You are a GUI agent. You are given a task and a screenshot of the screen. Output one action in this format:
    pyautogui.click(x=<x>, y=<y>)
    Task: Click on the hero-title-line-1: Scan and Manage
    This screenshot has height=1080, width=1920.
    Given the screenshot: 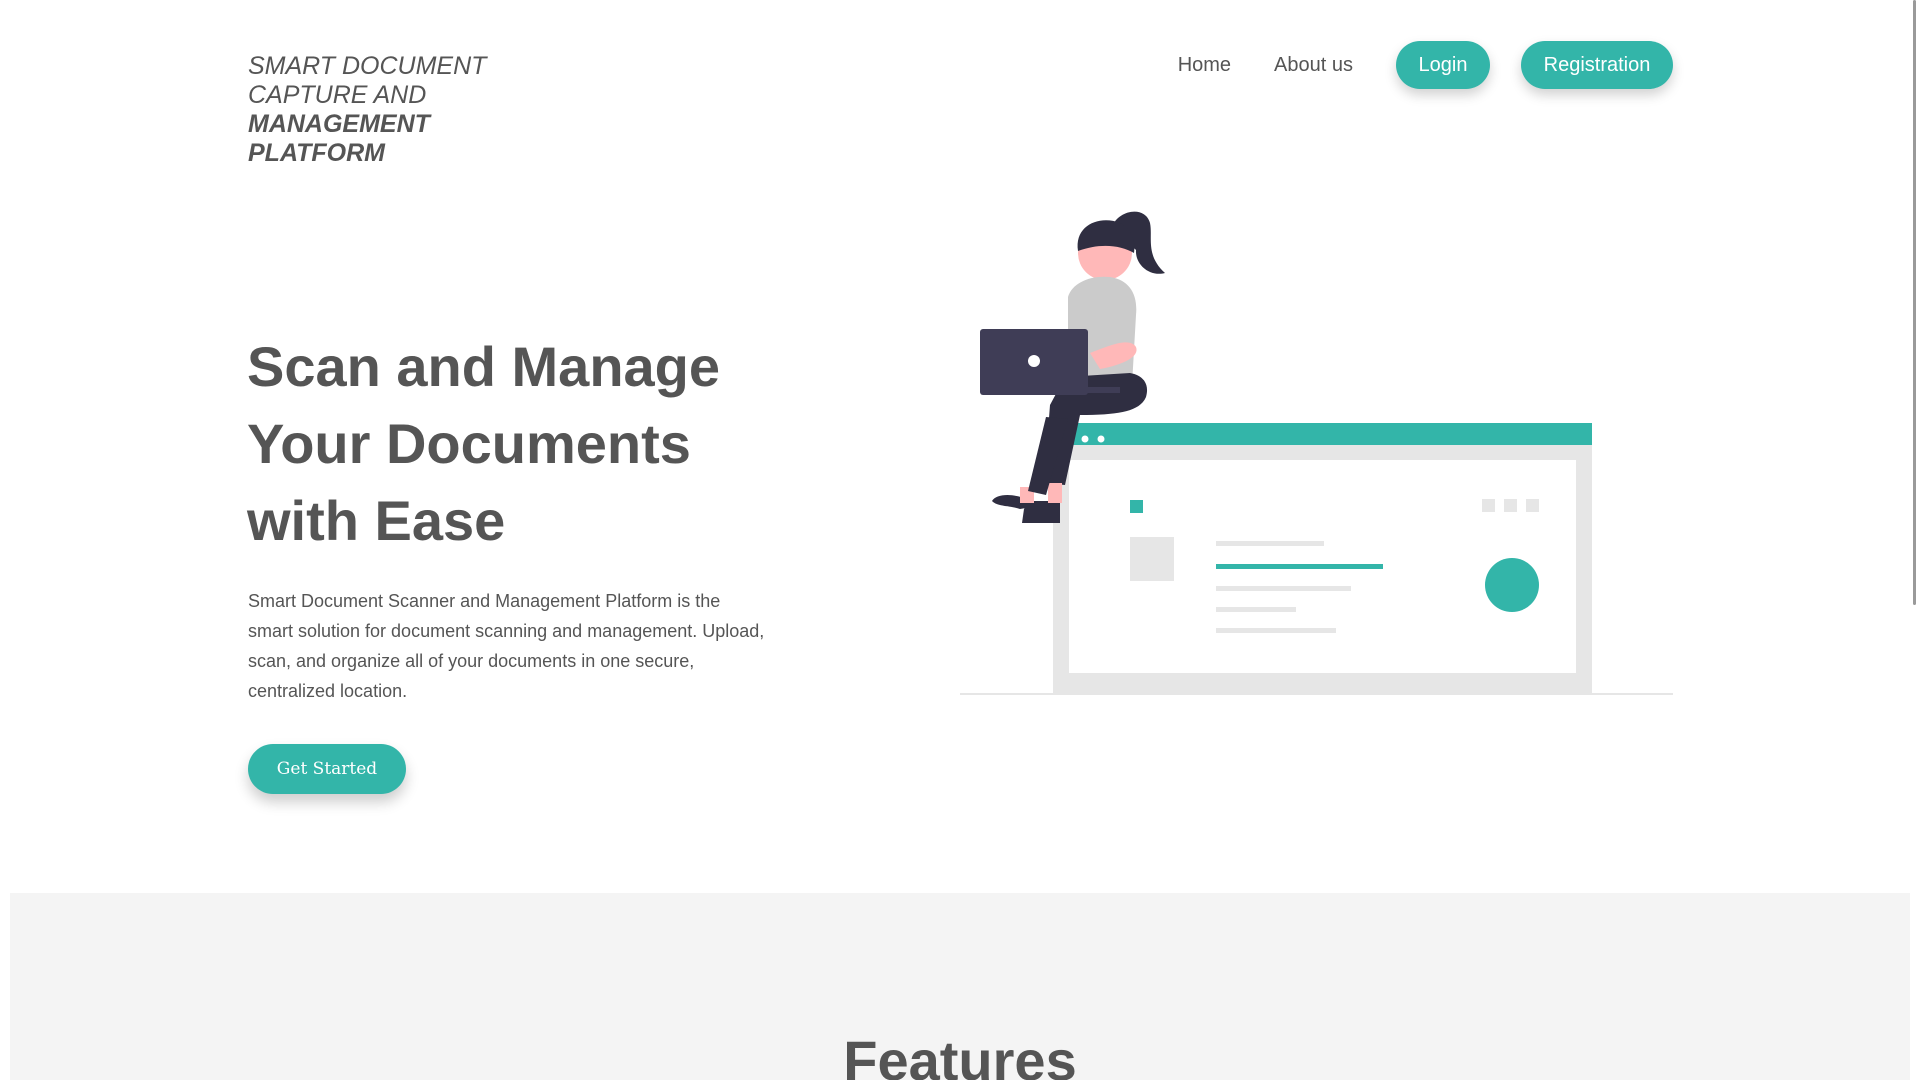 What is the action you would take?
    pyautogui.click(x=484, y=366)
    